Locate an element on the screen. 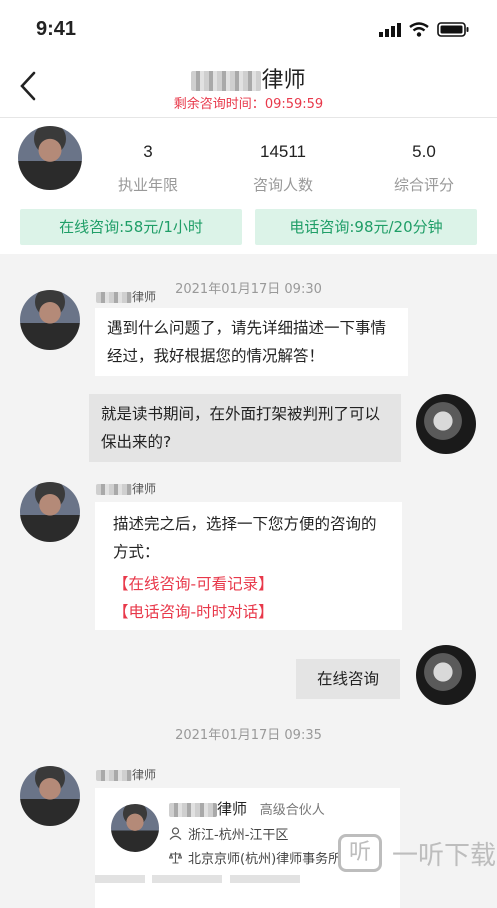 This screenshot has width=497, height=908. blurred-lawyer-name is located at coordinates (226, 81).